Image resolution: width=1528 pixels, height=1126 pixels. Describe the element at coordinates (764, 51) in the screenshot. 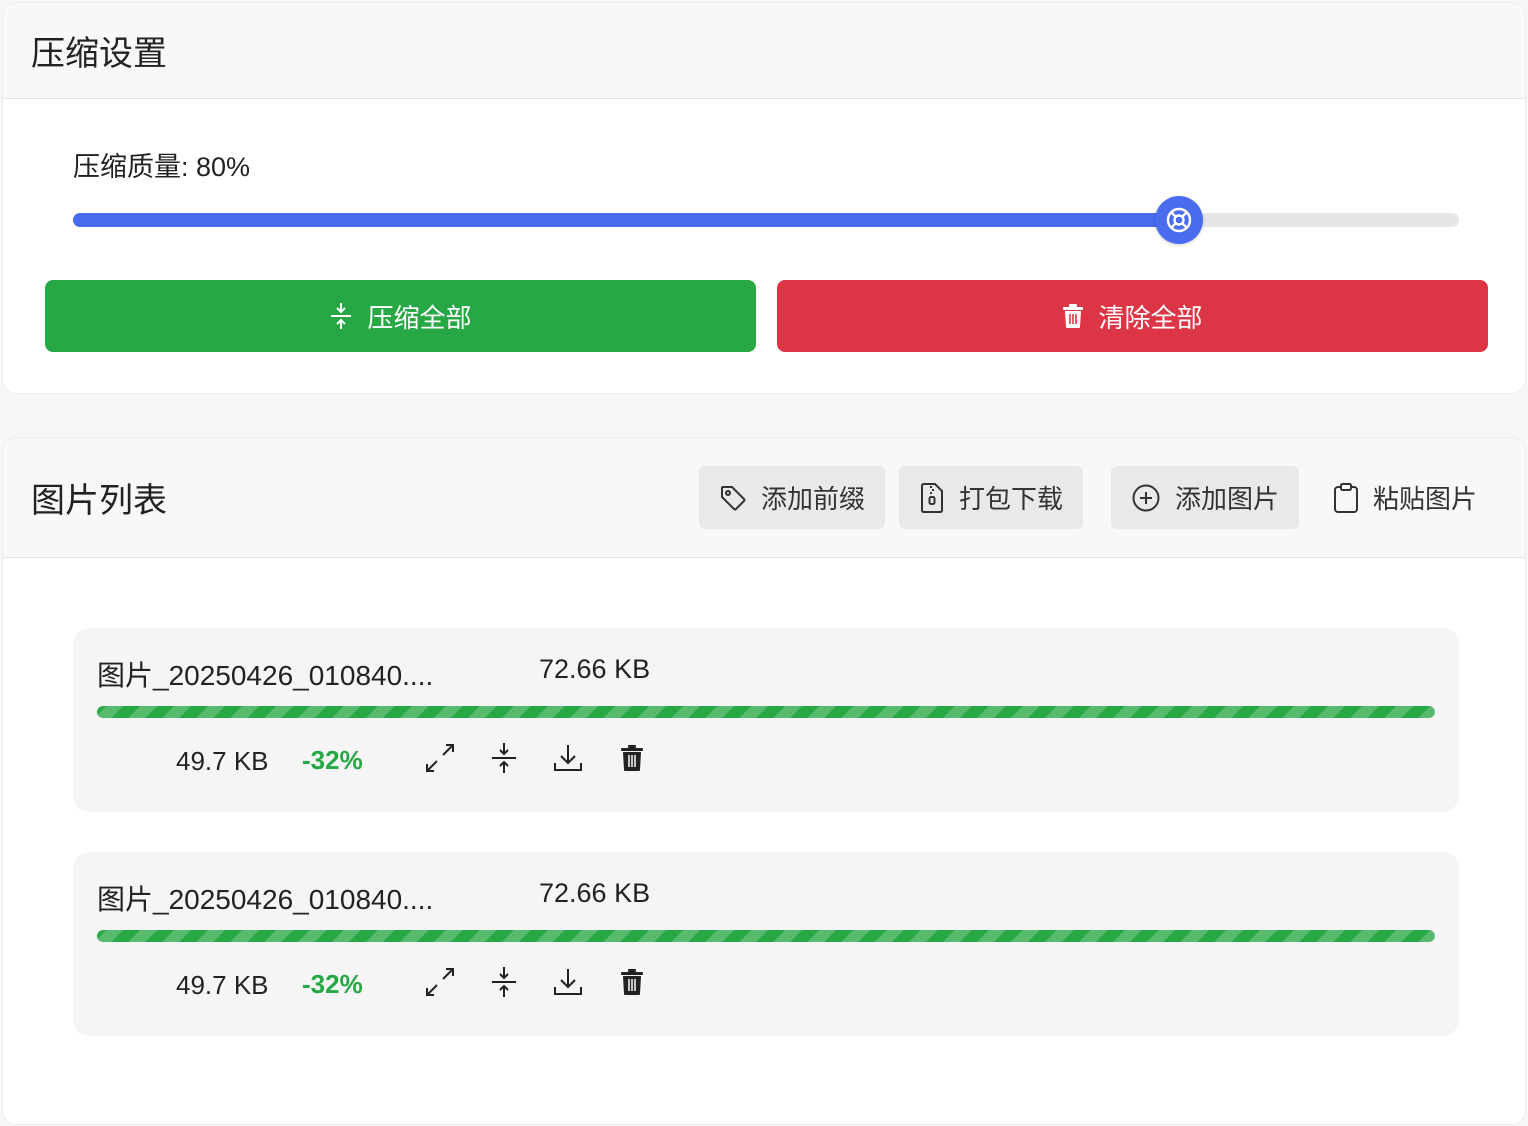

I see `settings-header: 压缩设置` at that location.